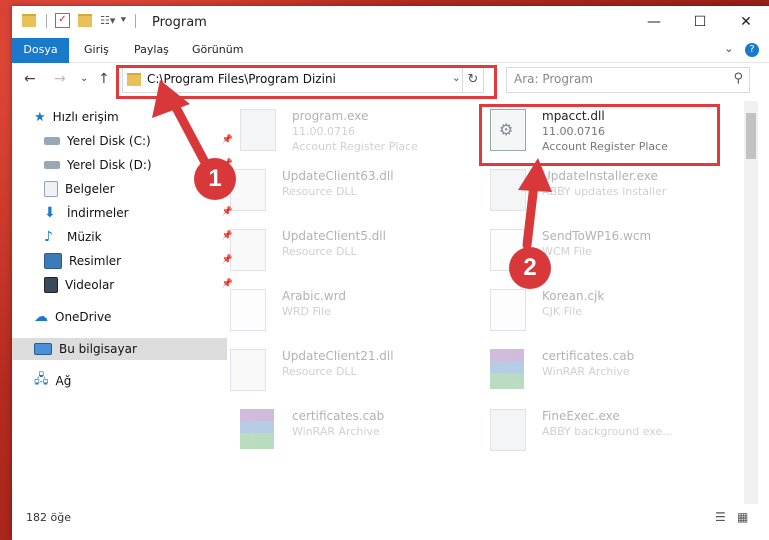 The image size is (769, 540). What do you see at coordinates (215, 179) in the screenshot?
I see `callout-1: 1` at bounding box center [215, 179].